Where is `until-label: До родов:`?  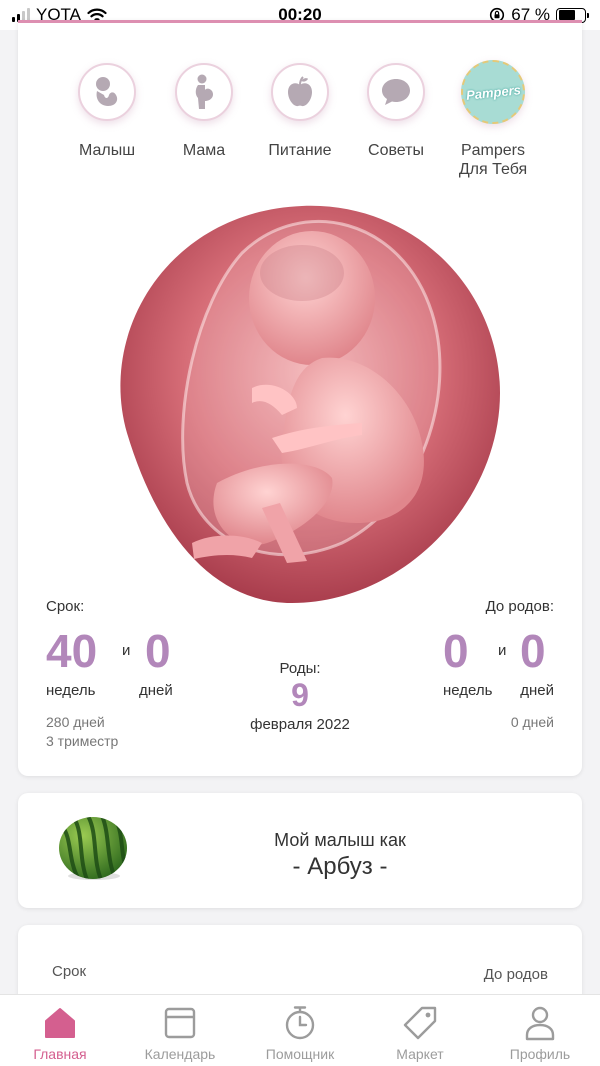
until-label: До родов: is located at coordinates (519, 606).